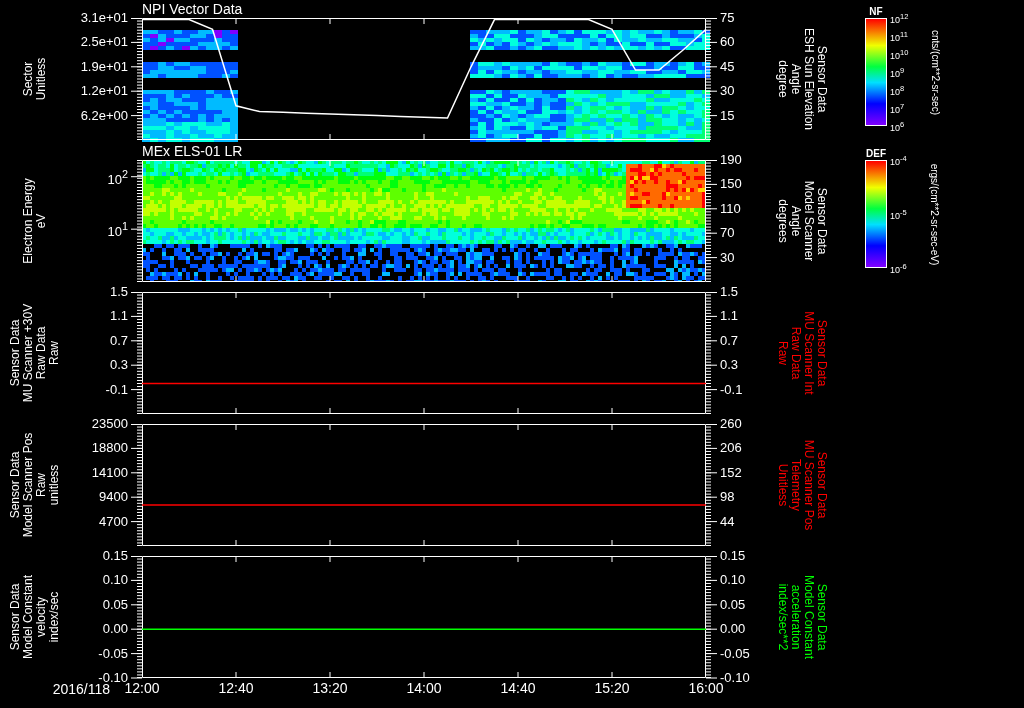 This screenshot has width=1024, height=708. What do you see at coordinates (899, 54) in the screenshot?
I see `colorbar-tick-label: 10$^{10}$` at bounding box center [899, 54].